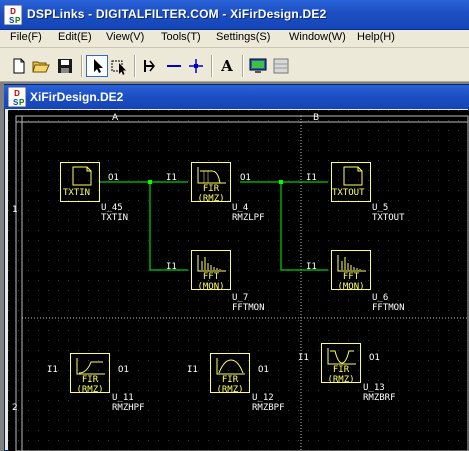  What do you see at coordinates (125, 37) in the screenshot?
I see `menu-view: View(V)` at bounding box center [125, 37].